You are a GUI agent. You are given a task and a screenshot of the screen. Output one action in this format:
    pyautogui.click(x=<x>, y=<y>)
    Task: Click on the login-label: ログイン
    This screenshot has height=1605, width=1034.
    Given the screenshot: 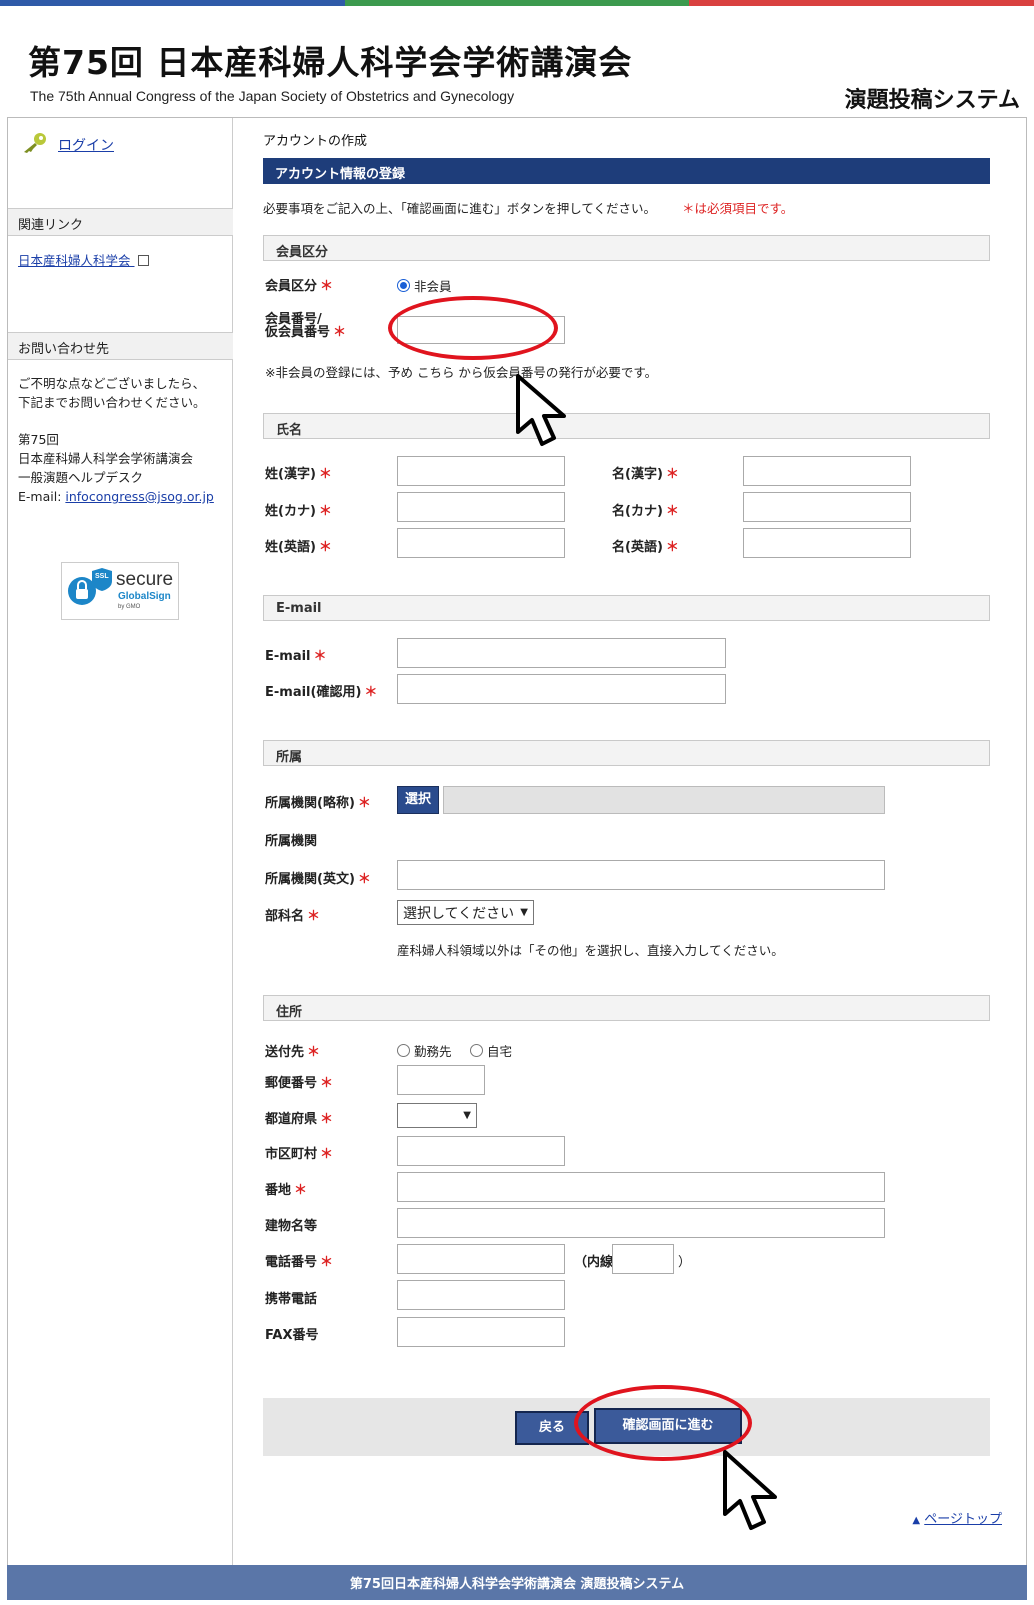 What is the action you would take?
    pyautogui.click(x=86, y=145)
    